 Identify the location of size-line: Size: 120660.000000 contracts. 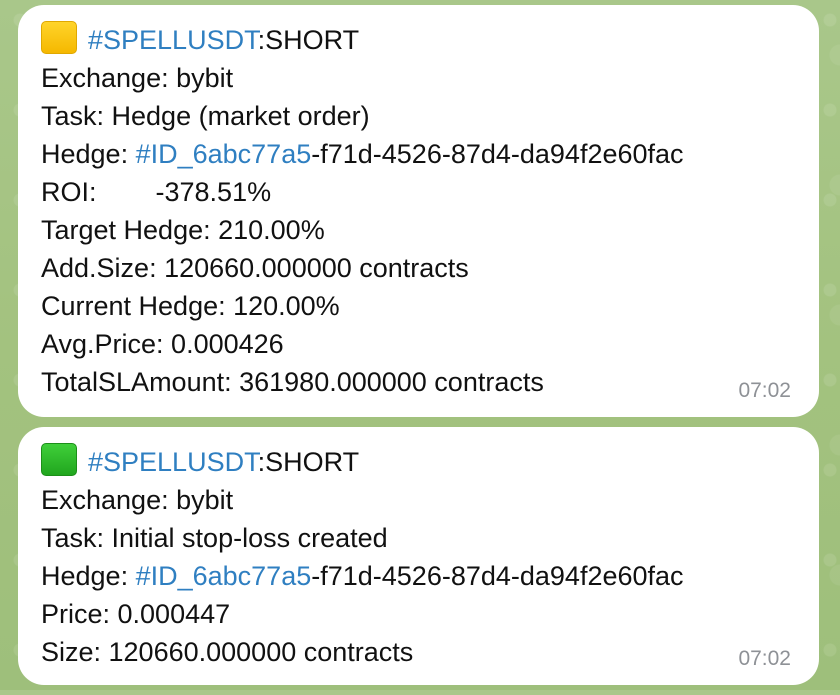
(227, 652).